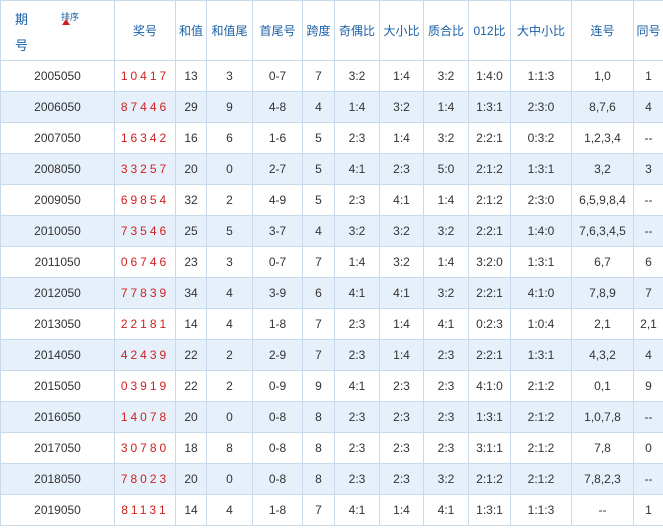 The image size is (663, 528). I want to click on consecutive-cell: 6,5,9,8,4, so click(602, 200).